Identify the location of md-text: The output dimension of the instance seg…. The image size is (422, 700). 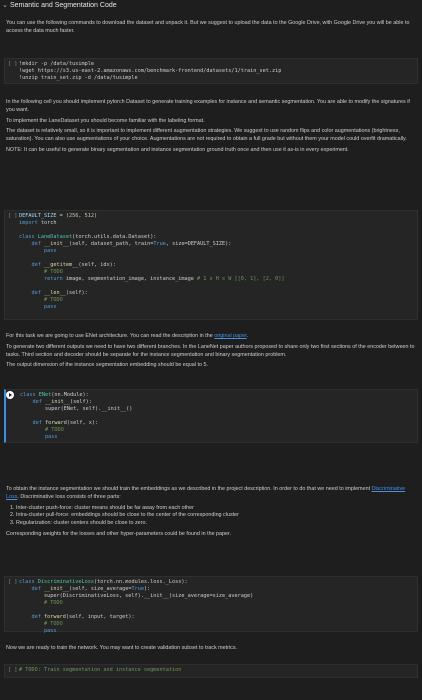
(107, 365).